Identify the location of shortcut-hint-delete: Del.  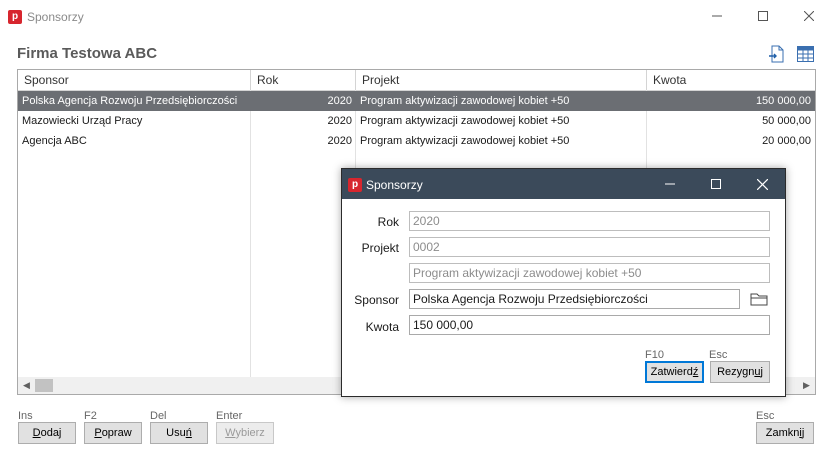
(158, 416).